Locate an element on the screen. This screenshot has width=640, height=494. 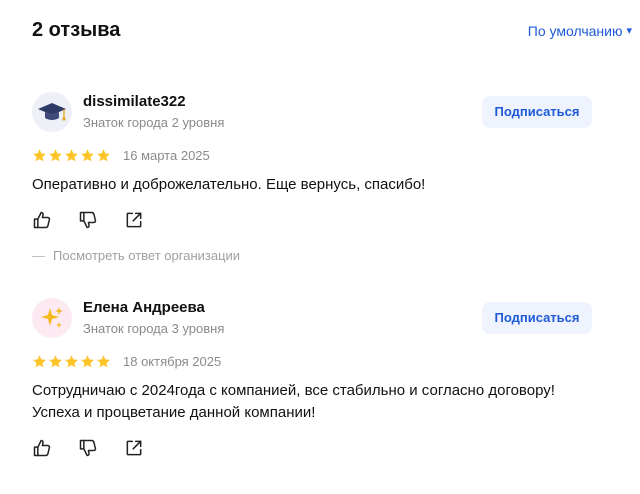
author-name: dissimilate322 is located at coordinates (134, 102).